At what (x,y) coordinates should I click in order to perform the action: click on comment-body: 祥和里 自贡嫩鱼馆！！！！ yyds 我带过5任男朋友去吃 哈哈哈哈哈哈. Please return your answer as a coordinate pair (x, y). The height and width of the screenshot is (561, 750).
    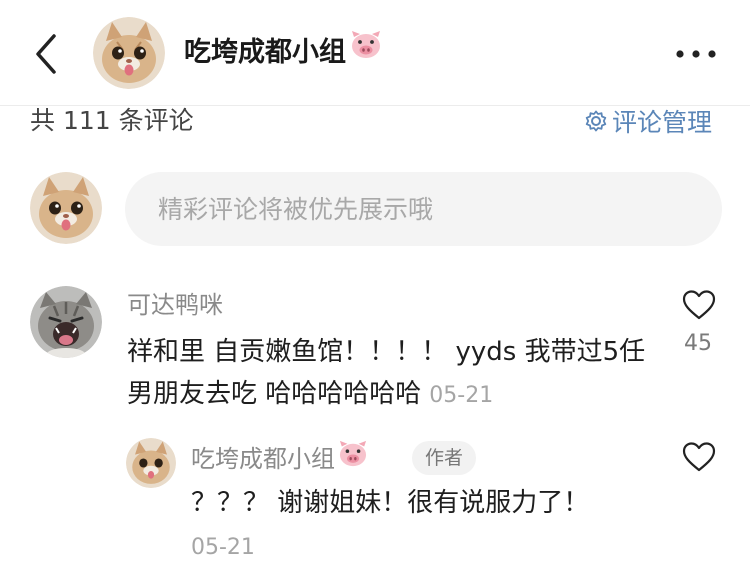
    Looking at the image, I should click on (386, 373).